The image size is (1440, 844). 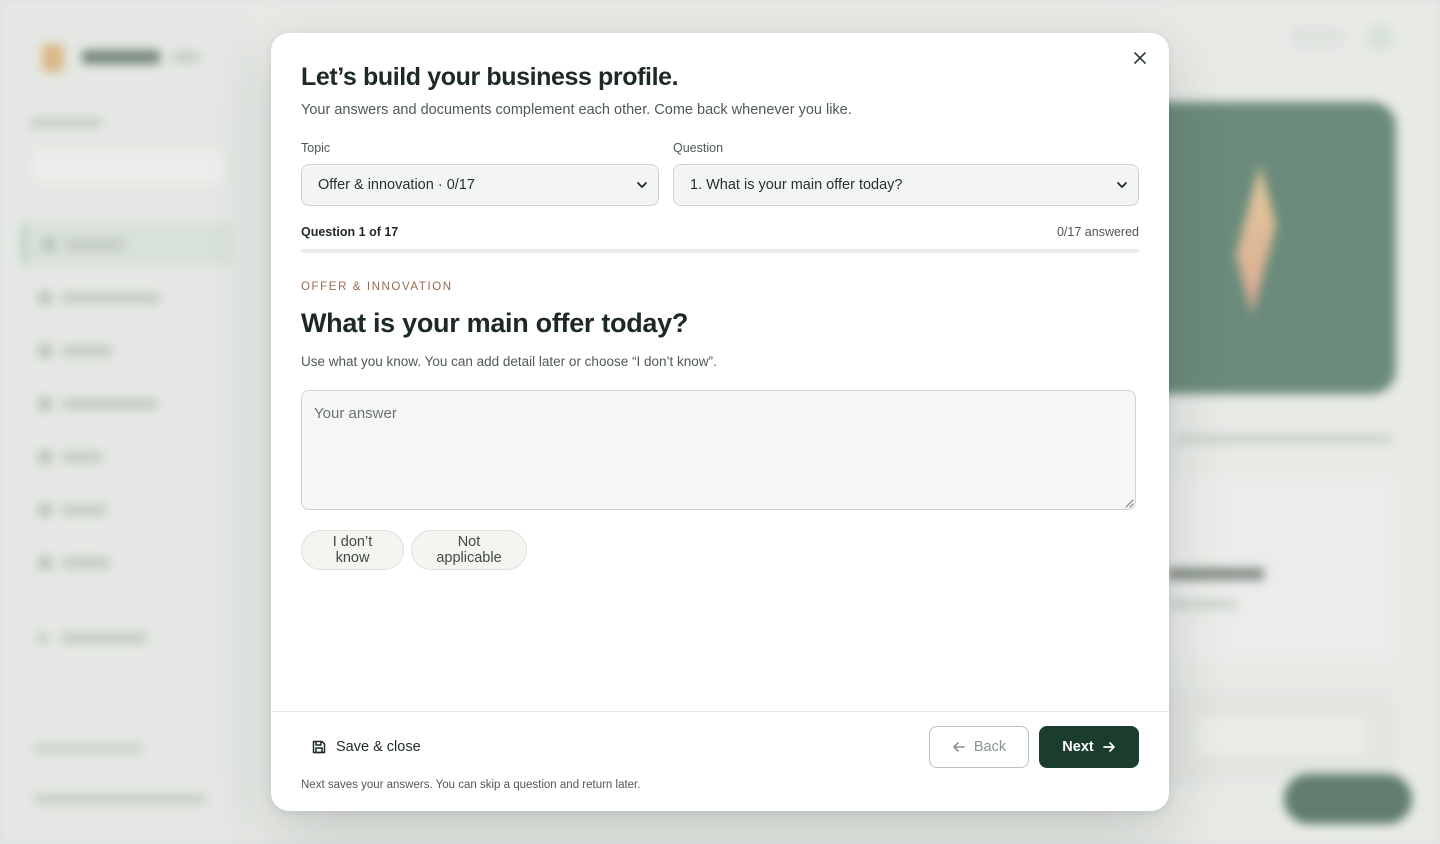 What do you see at coordinates (906, 185) in the screenshot?
I see `question-select: 1. What is your main offer today?` at bounding box center [906, 185].